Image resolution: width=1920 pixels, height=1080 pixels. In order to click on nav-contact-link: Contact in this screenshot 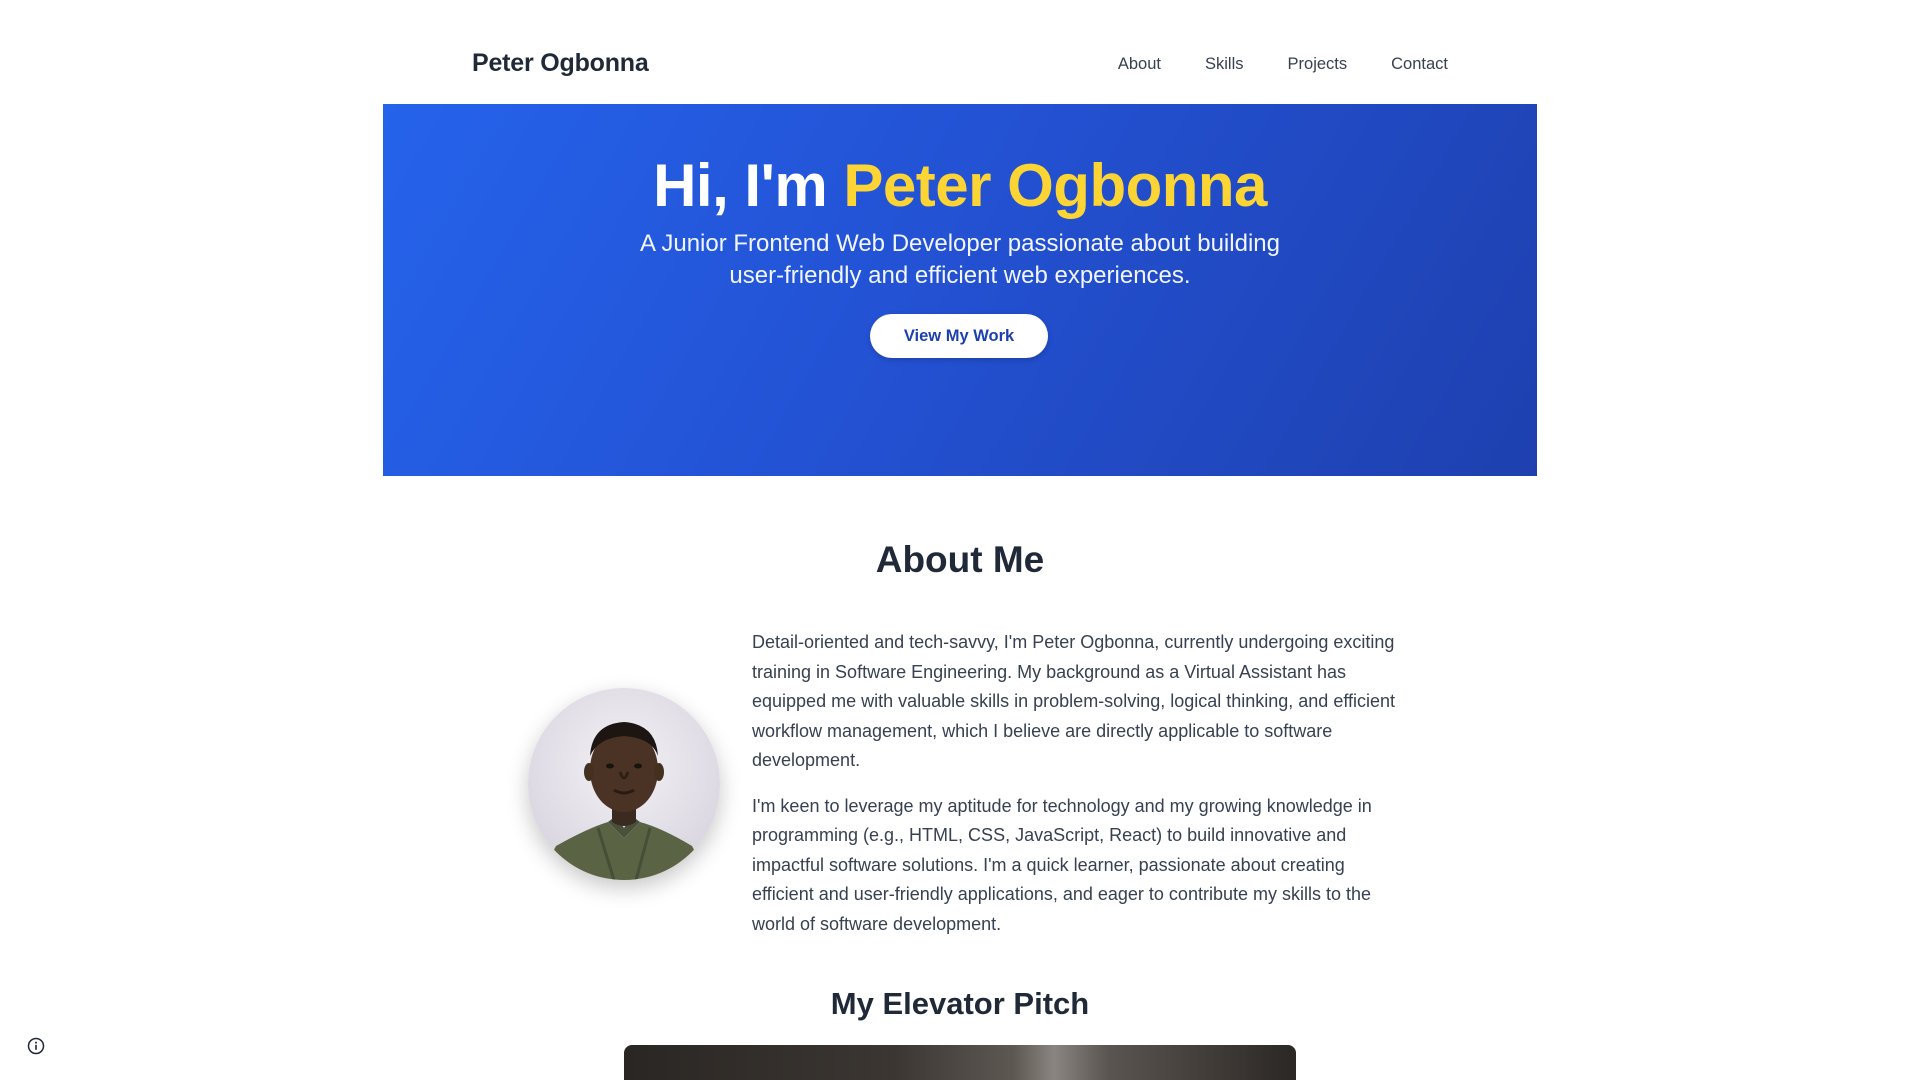, I will do `click(1419, 64)`.